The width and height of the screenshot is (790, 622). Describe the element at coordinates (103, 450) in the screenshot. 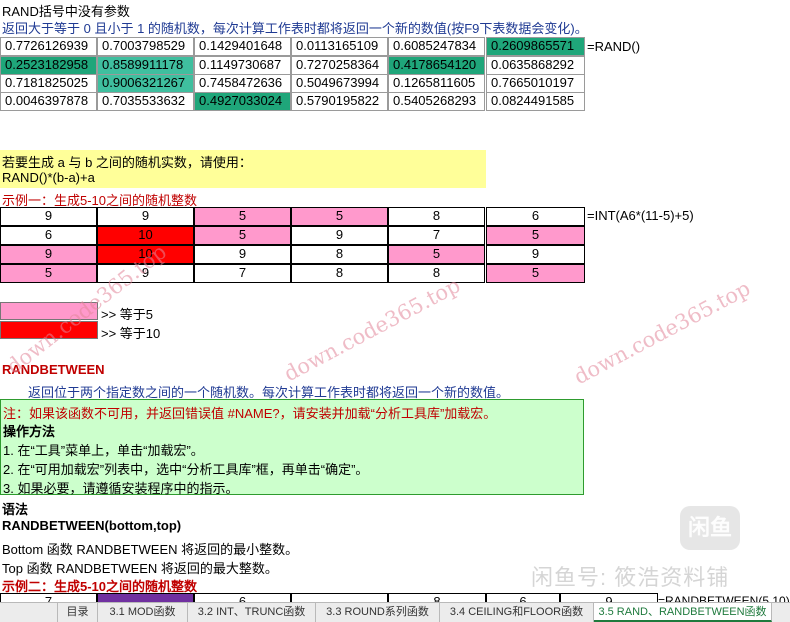

I see `step-1: 1. 在“工具”菜单上，单击“加载宏”。` at that location.